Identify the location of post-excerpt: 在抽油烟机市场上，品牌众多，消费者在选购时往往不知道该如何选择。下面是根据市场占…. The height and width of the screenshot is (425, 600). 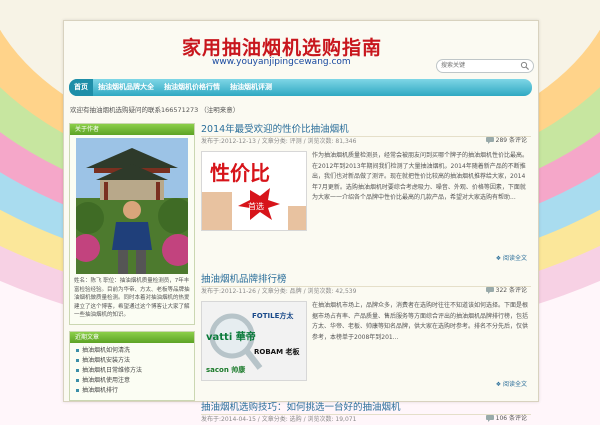
(420, 321).